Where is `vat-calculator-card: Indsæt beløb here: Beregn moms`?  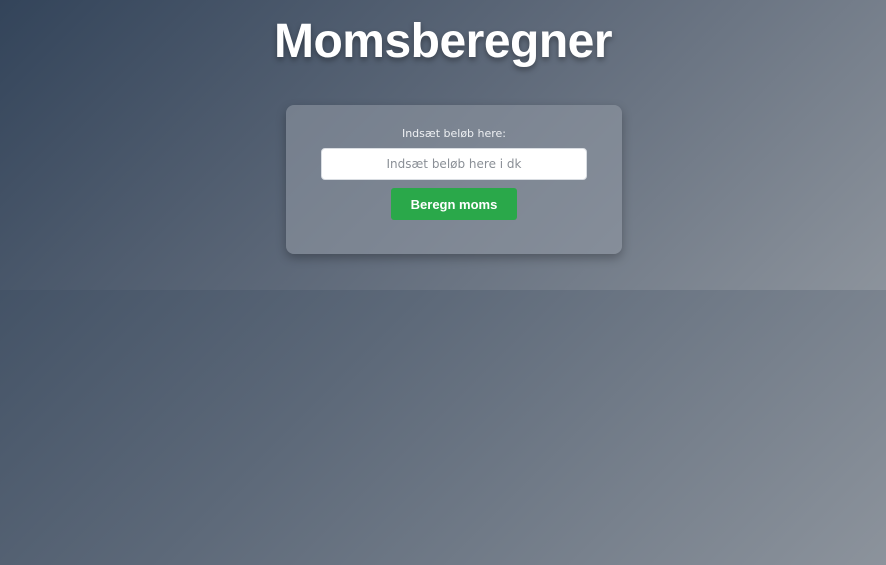 vat-calculator-card: Indsæt beløb here: Beregn moms is located at coordinates (454, 179).